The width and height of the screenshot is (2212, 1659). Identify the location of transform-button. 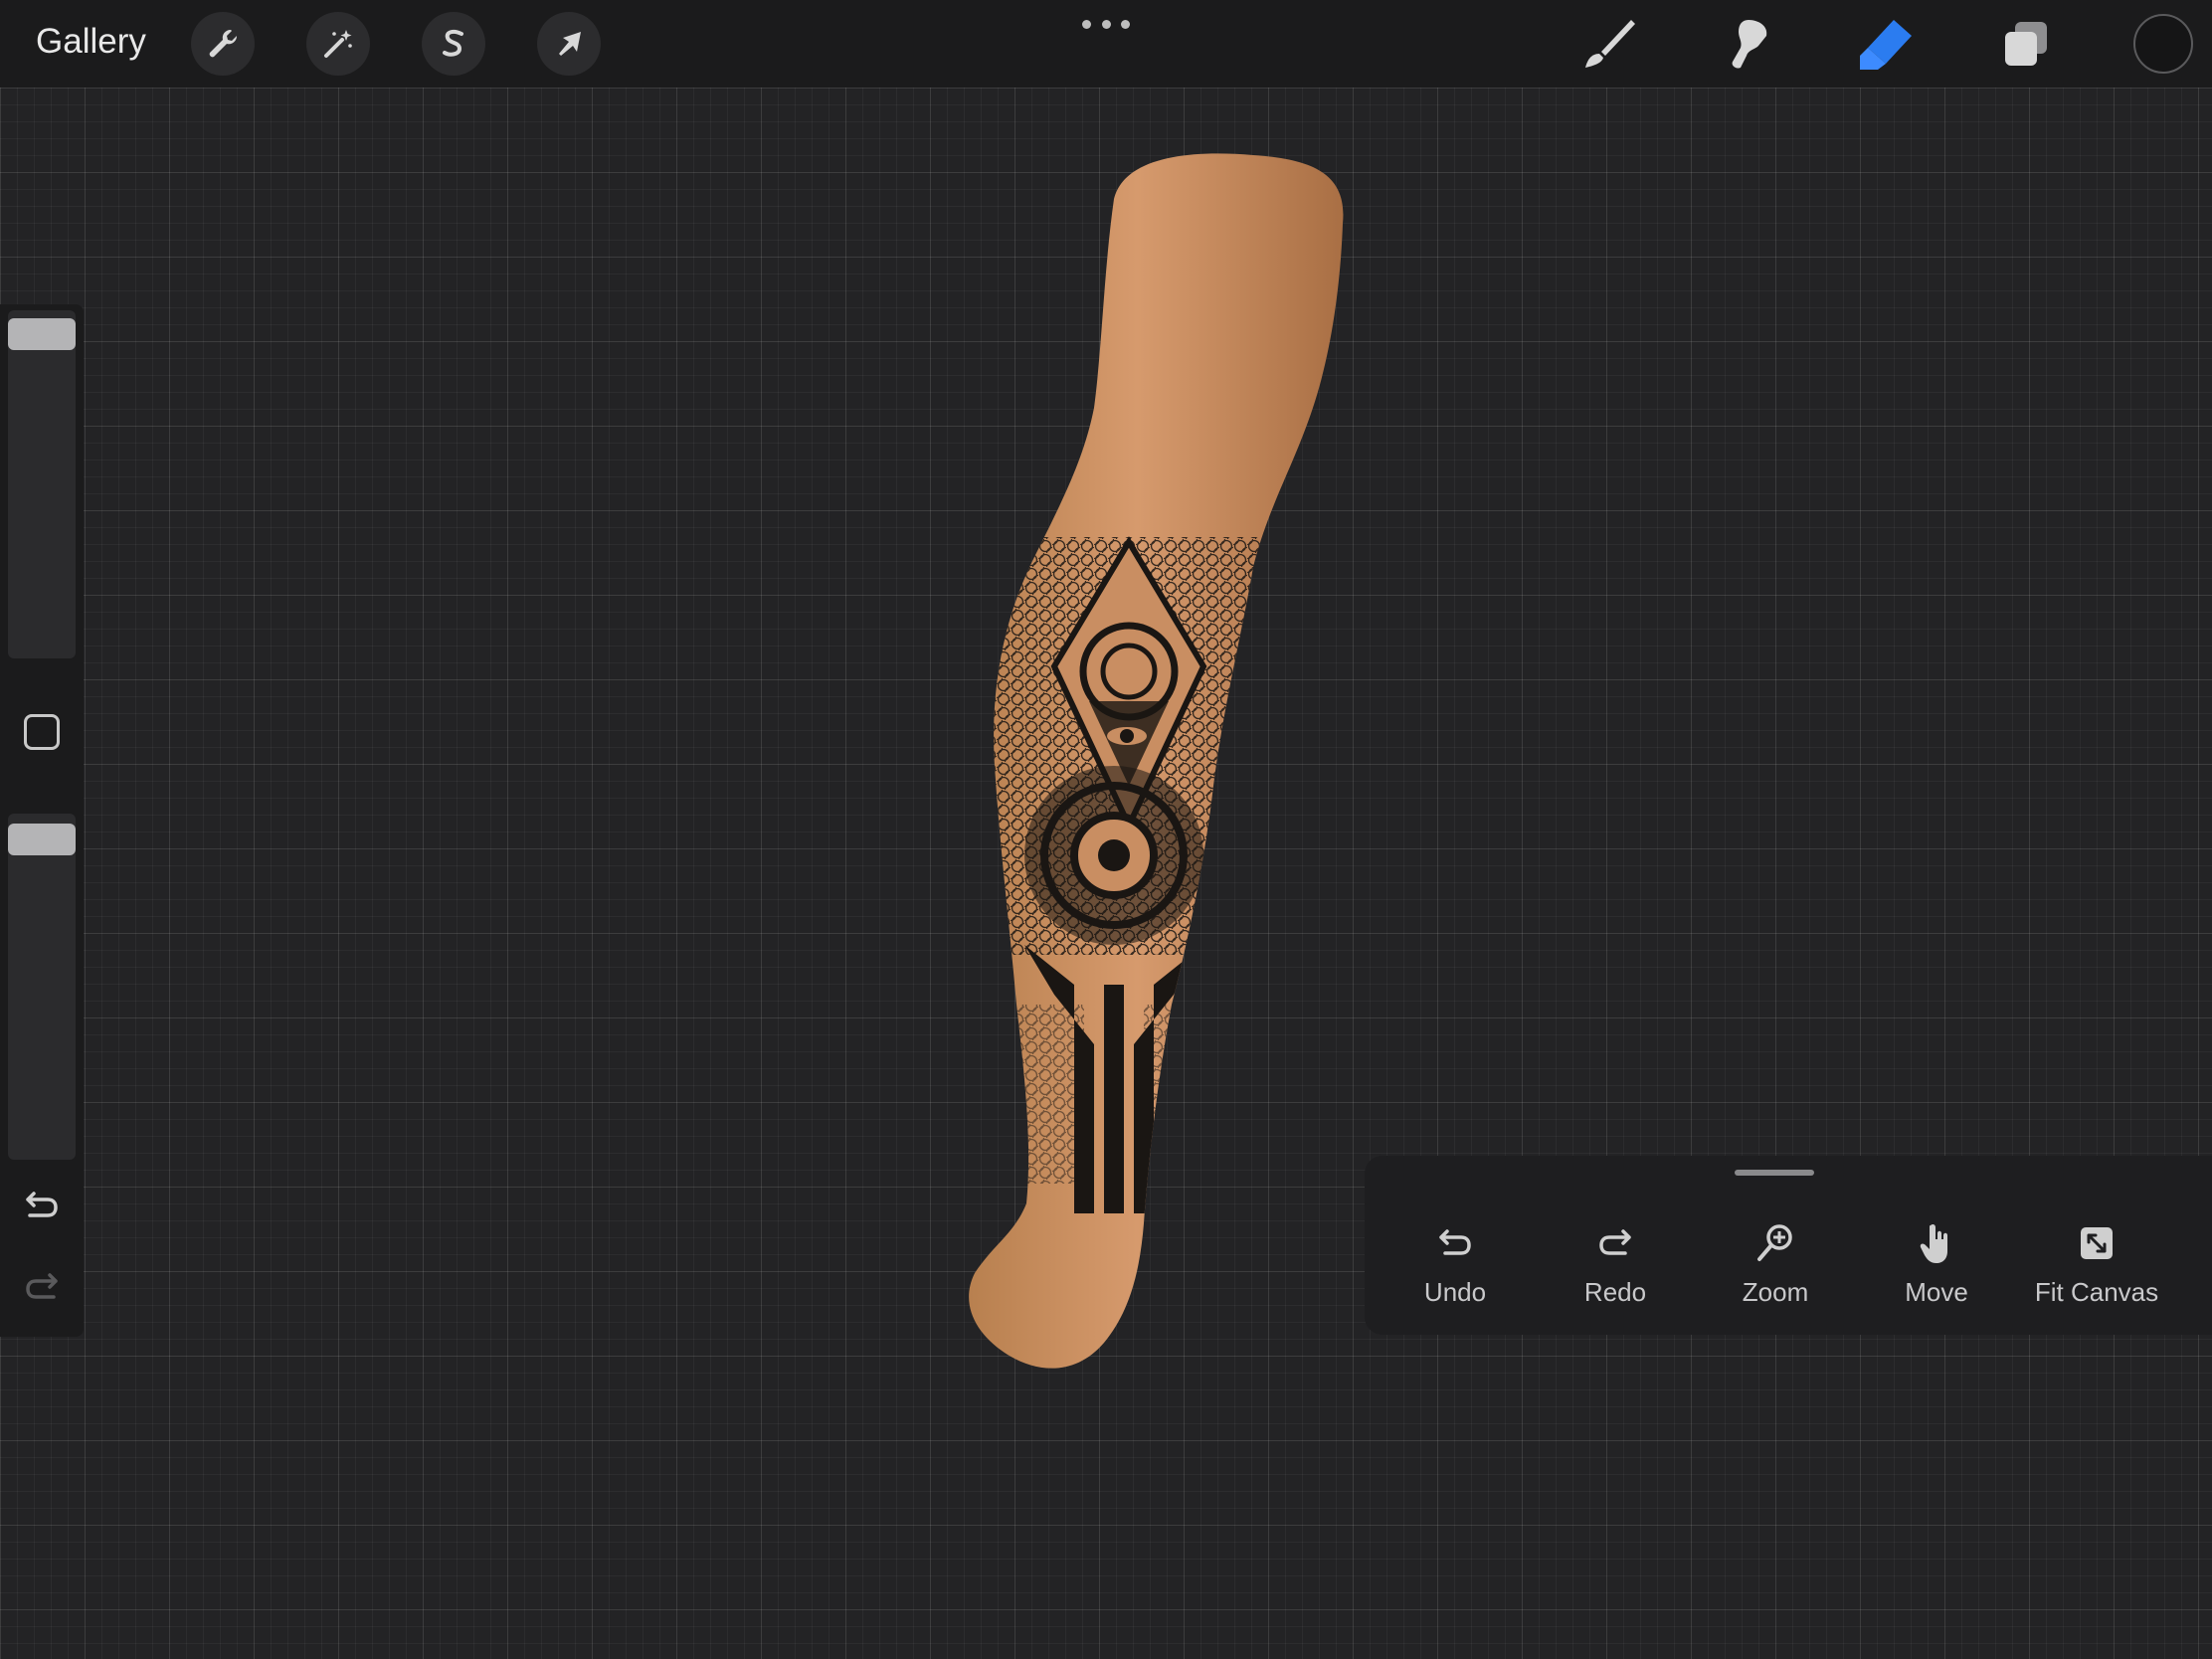
(569, 44).